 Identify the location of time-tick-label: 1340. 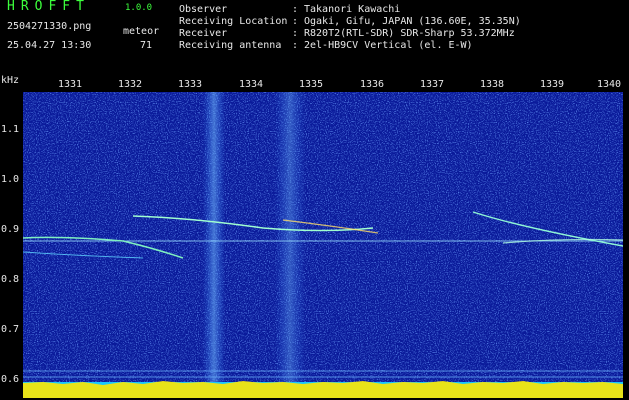
(609, 84).